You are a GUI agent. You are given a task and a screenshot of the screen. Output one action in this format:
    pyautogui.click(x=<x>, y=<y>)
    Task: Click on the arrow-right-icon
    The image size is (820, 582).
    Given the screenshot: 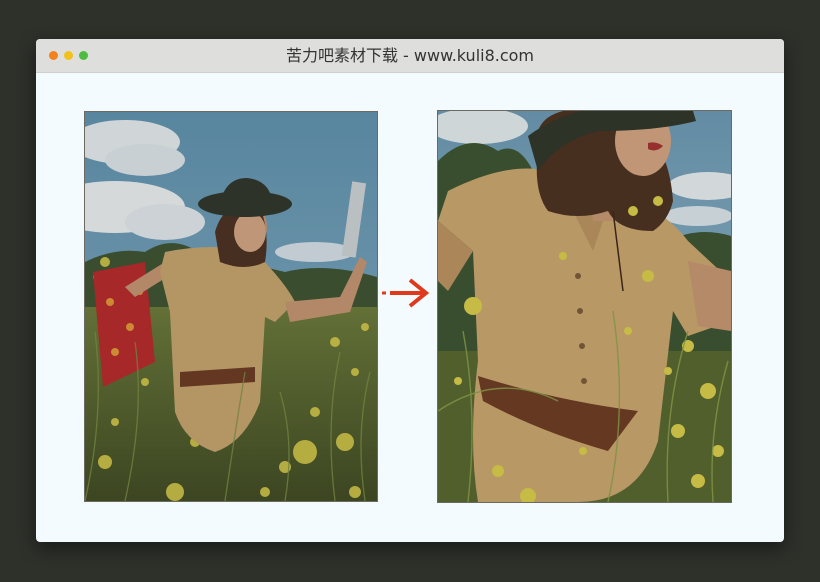 What is the action you would take?
    pyautogui.click(x=406, y=293)
    